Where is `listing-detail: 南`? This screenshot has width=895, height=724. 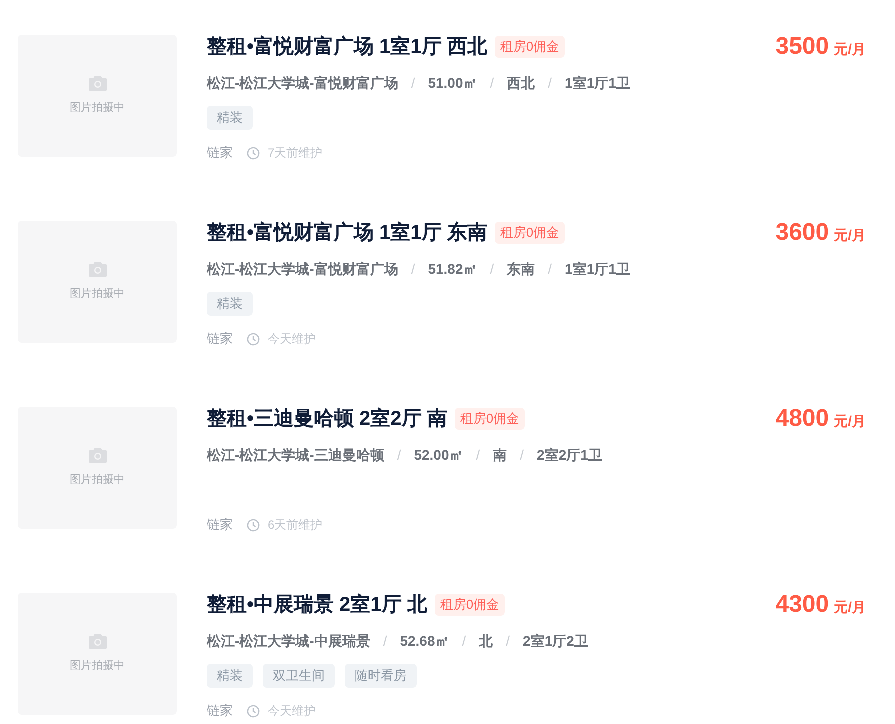 listing-detail: 南 is located at coordinates (500, 455).